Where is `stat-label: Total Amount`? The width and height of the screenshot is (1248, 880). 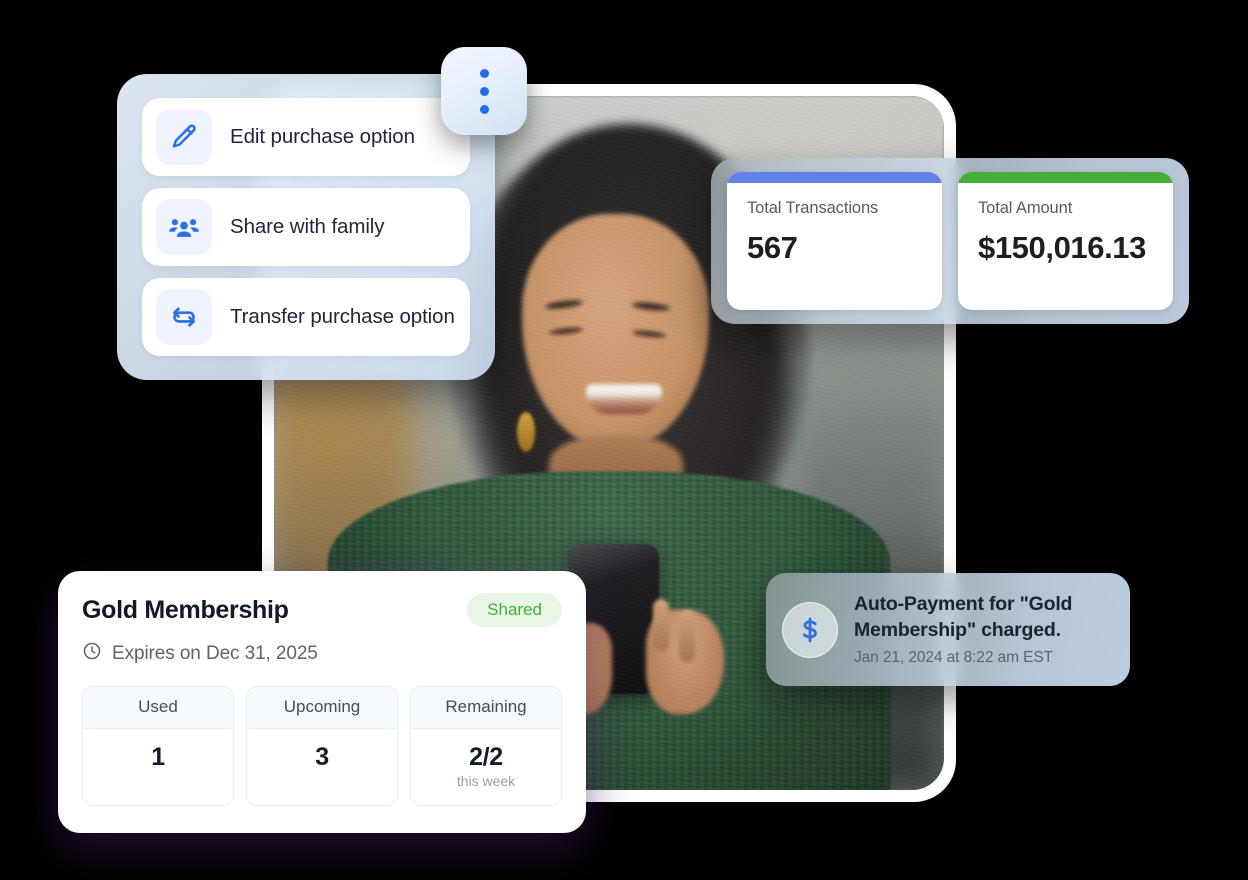 stat-label: Total Amount is located at coordinates (1025, 208).